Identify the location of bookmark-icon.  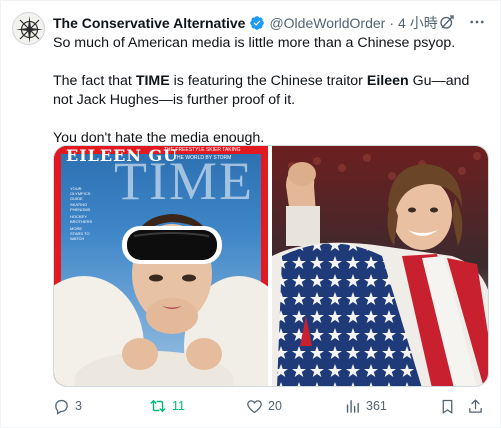
(447, 406).